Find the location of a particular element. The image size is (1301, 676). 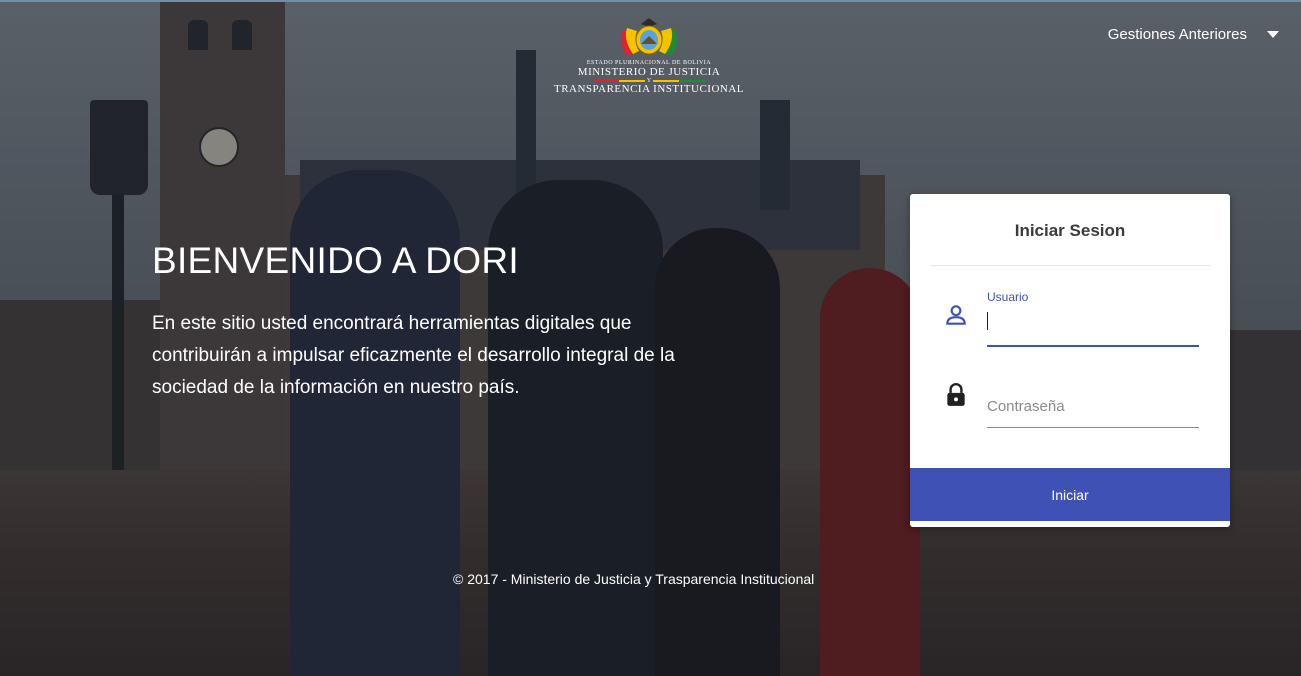

logo-ministry-text: MINISTERIO DE JUSTICIA is located at coordinates (649, 72).